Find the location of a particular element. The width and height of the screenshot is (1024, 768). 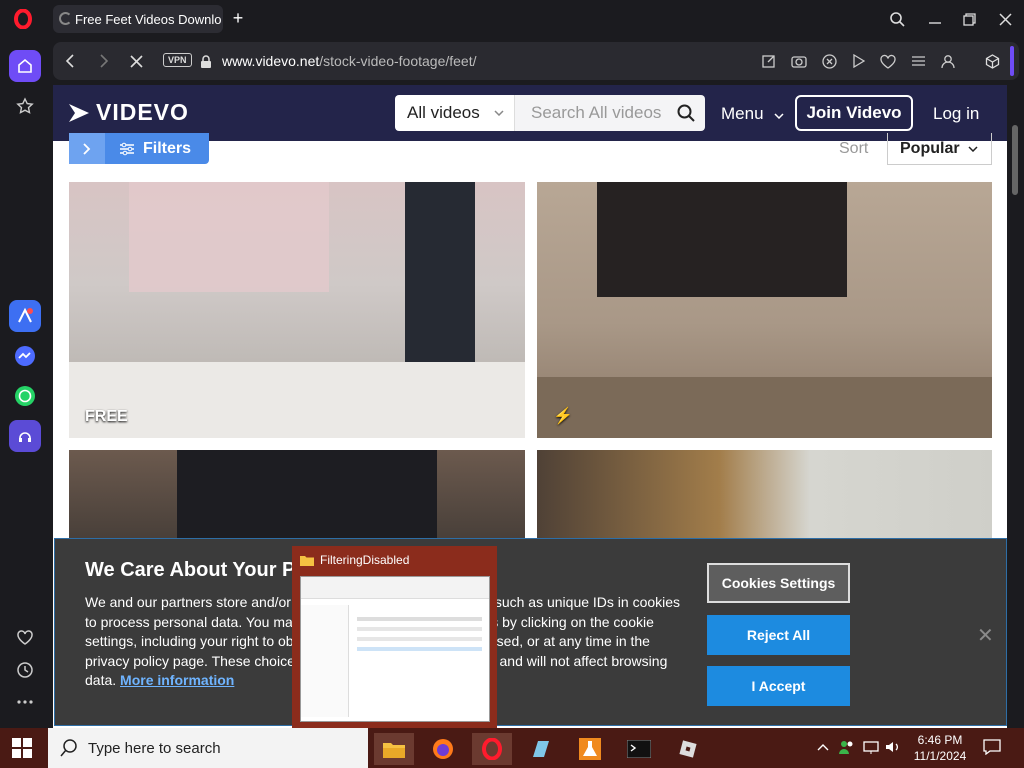

brand-name: VIDEVO is located at coordinates (142, 112).